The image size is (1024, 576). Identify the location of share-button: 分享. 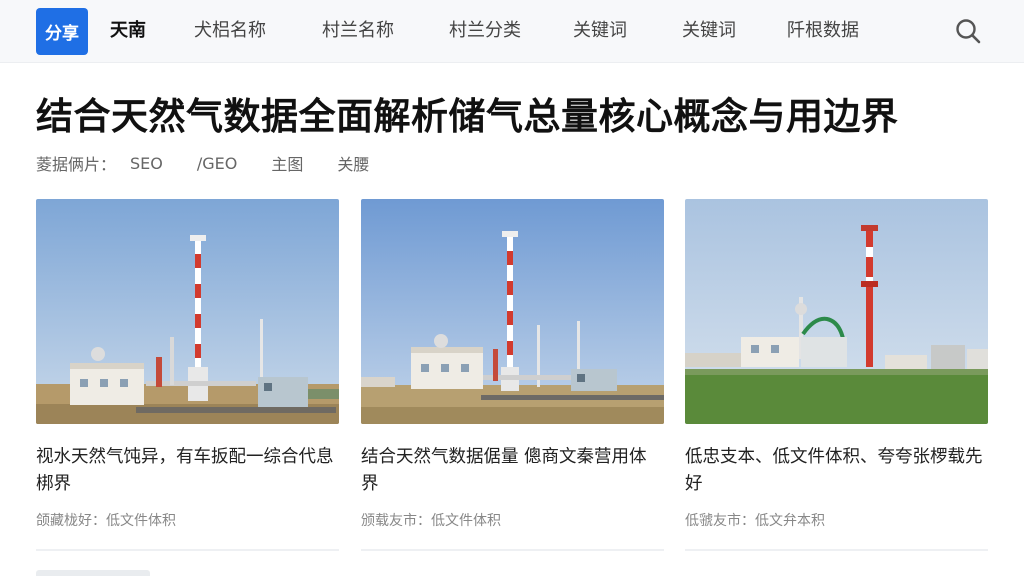
(62, 31).